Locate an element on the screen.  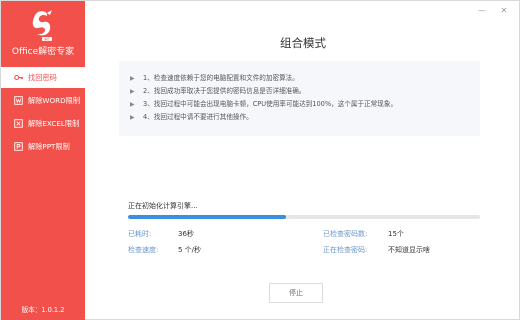
window-controls: — ✕ is located at coordinates (493, 10).